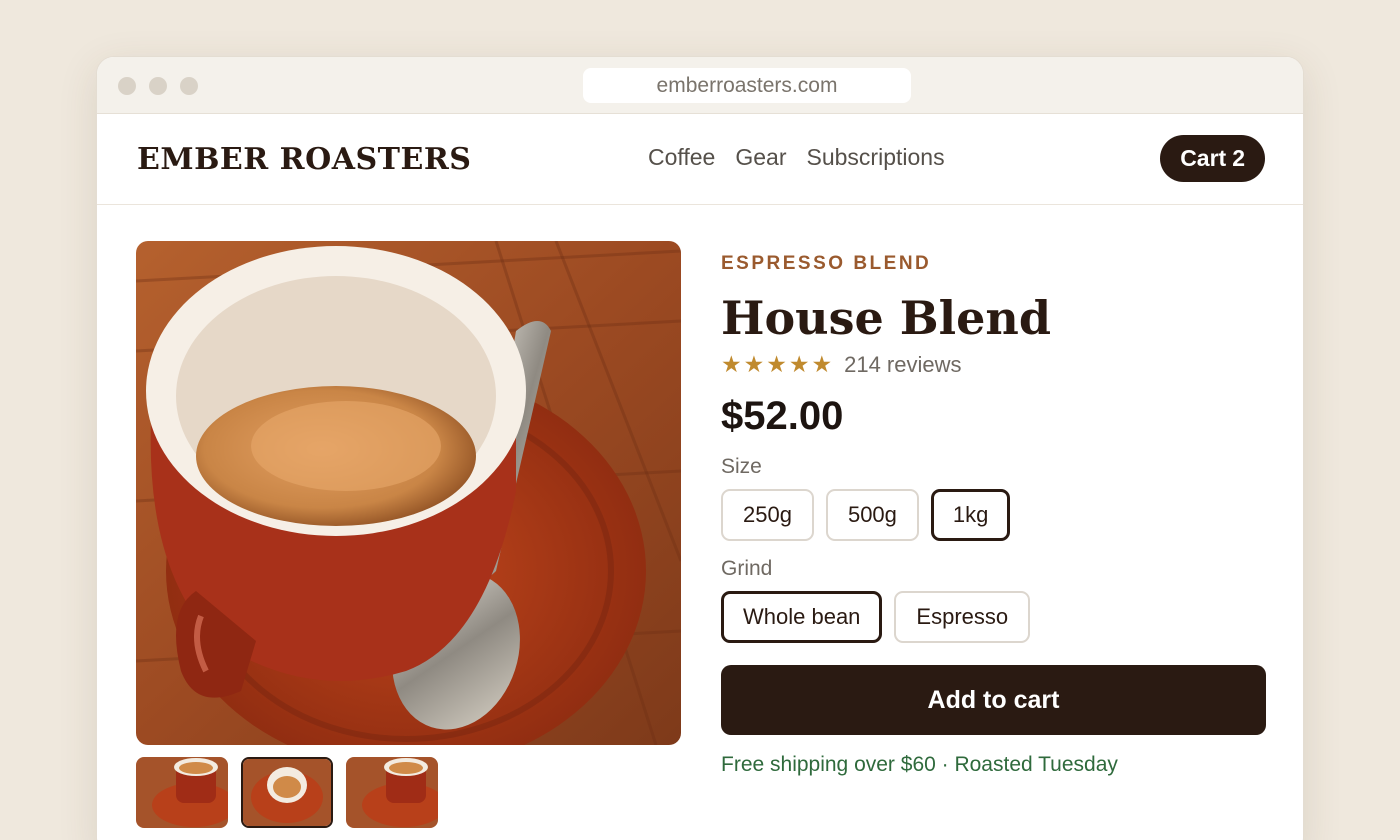 The image size is (1400, 840). What do you see at coordinates (970, 515) in the screenshot?
I see `size-option-1kg: 1kg` at bounding box center [970, 515].